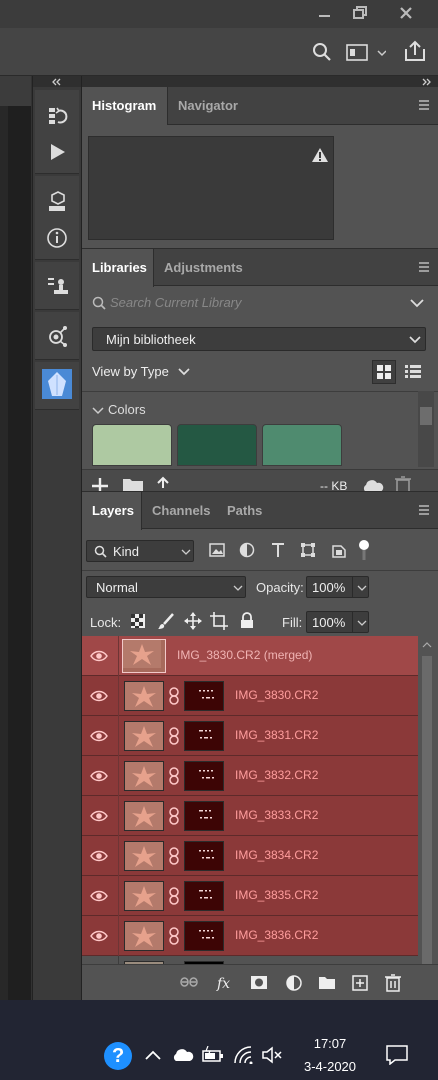  I want to click on layer-row: IMG_3830.CR2 (merged), so click(250, 656).